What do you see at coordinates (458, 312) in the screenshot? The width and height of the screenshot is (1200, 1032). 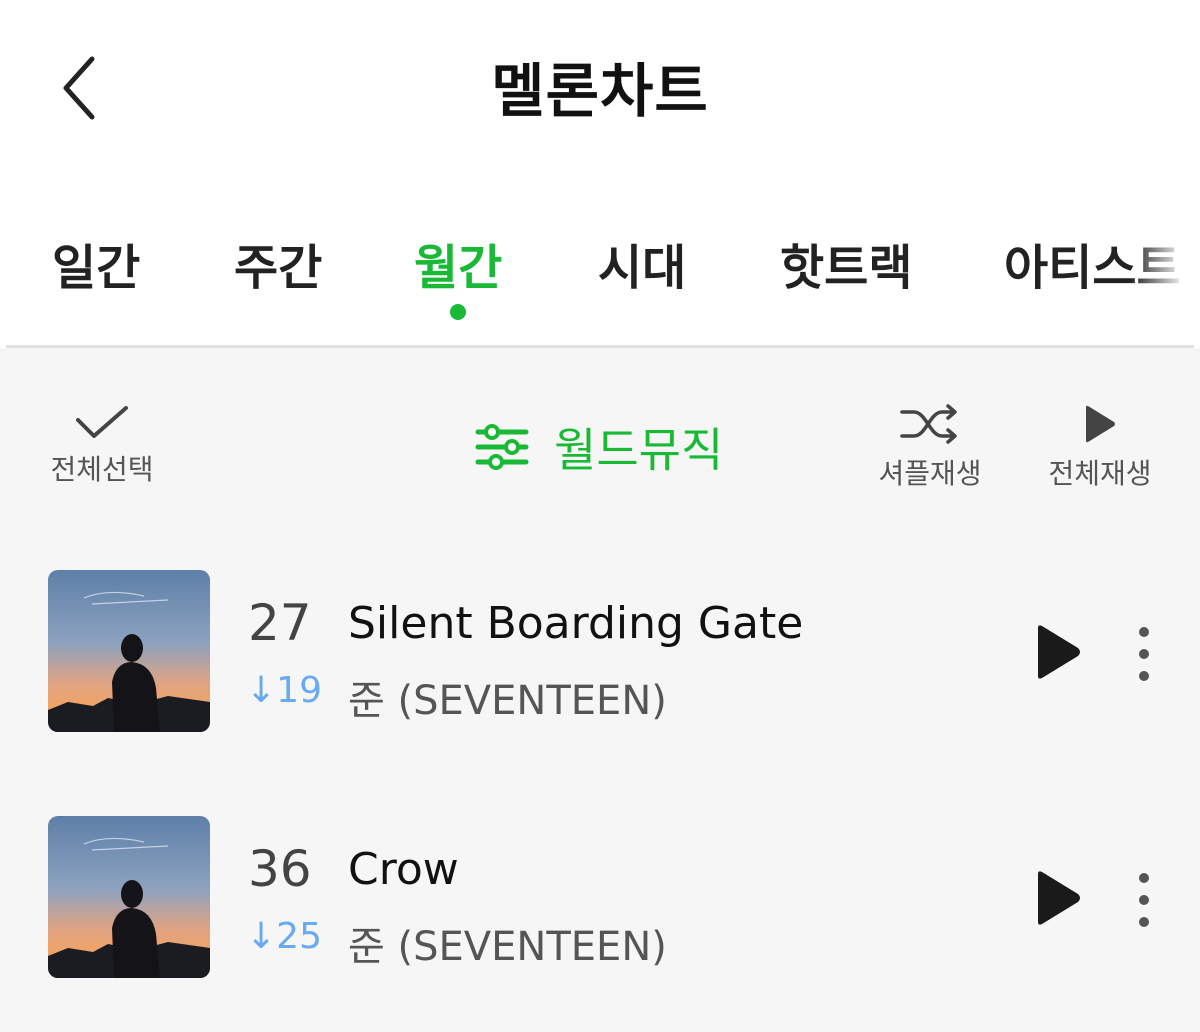 I see `active-tab-indicator` at bounding box center [458, 312].